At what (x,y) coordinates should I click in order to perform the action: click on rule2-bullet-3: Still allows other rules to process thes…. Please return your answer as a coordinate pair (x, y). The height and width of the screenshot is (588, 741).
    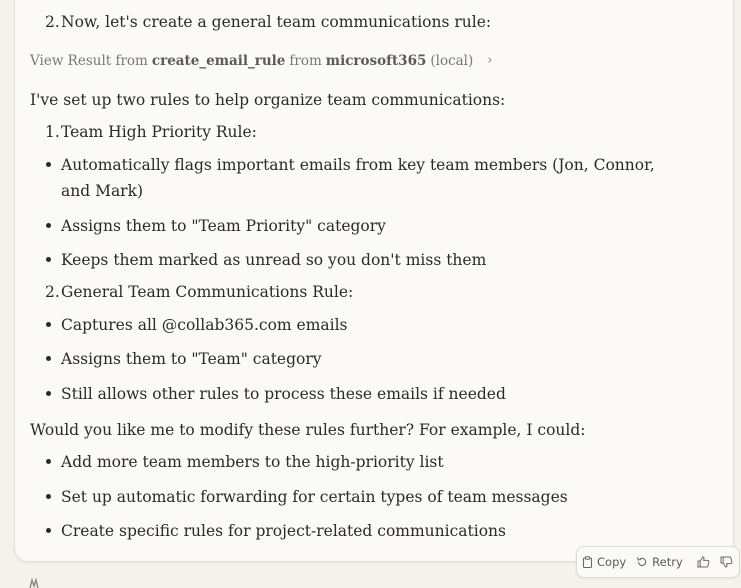
    Looking at the image, I should click on (283, 394).